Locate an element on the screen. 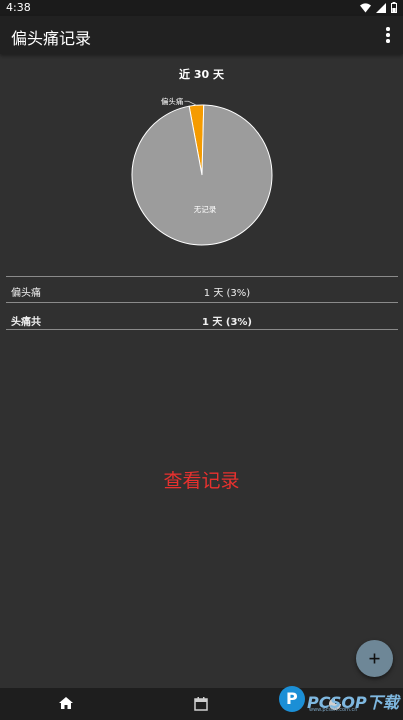 The image size is (403, 720). status-time: 4:38 is located at coordinates (18, 7).